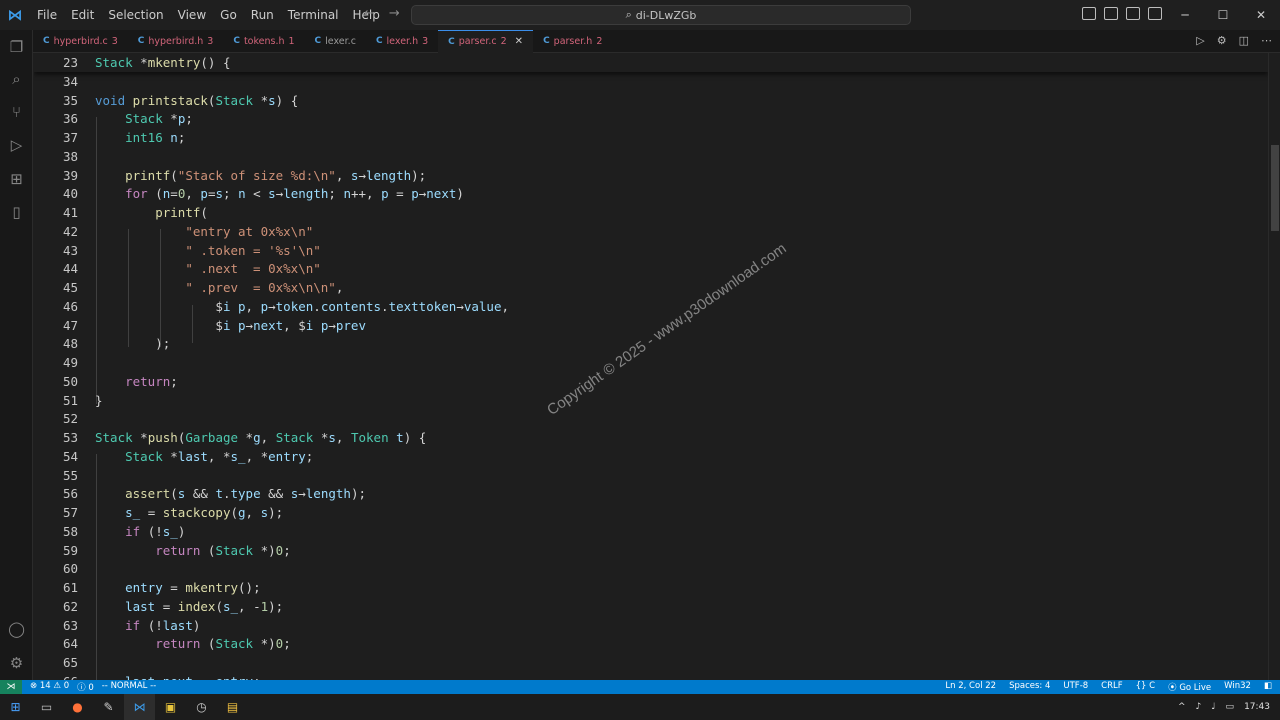  I want to click on indentation: Spaces: 4, so click(1029, 687).